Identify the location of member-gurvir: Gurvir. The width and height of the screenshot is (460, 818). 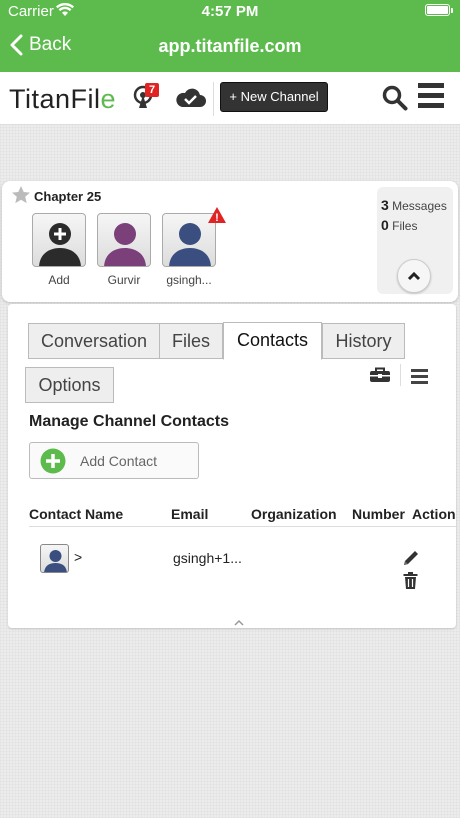
(124, 250).